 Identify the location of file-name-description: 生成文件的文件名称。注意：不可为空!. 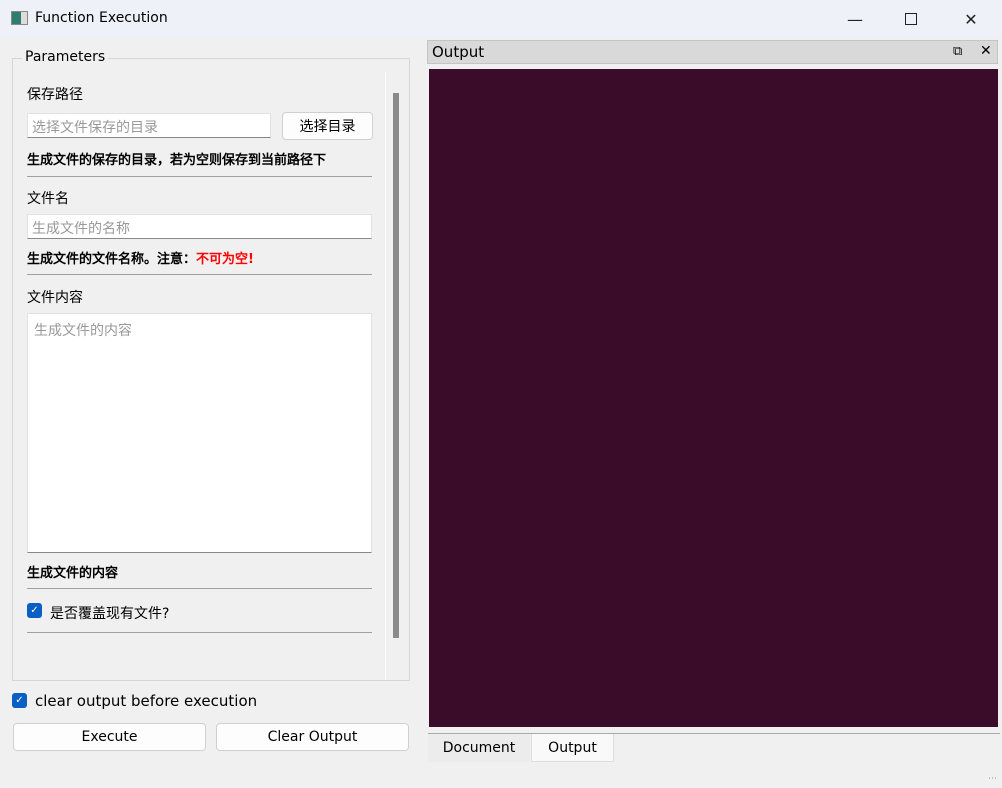
(140, 257).